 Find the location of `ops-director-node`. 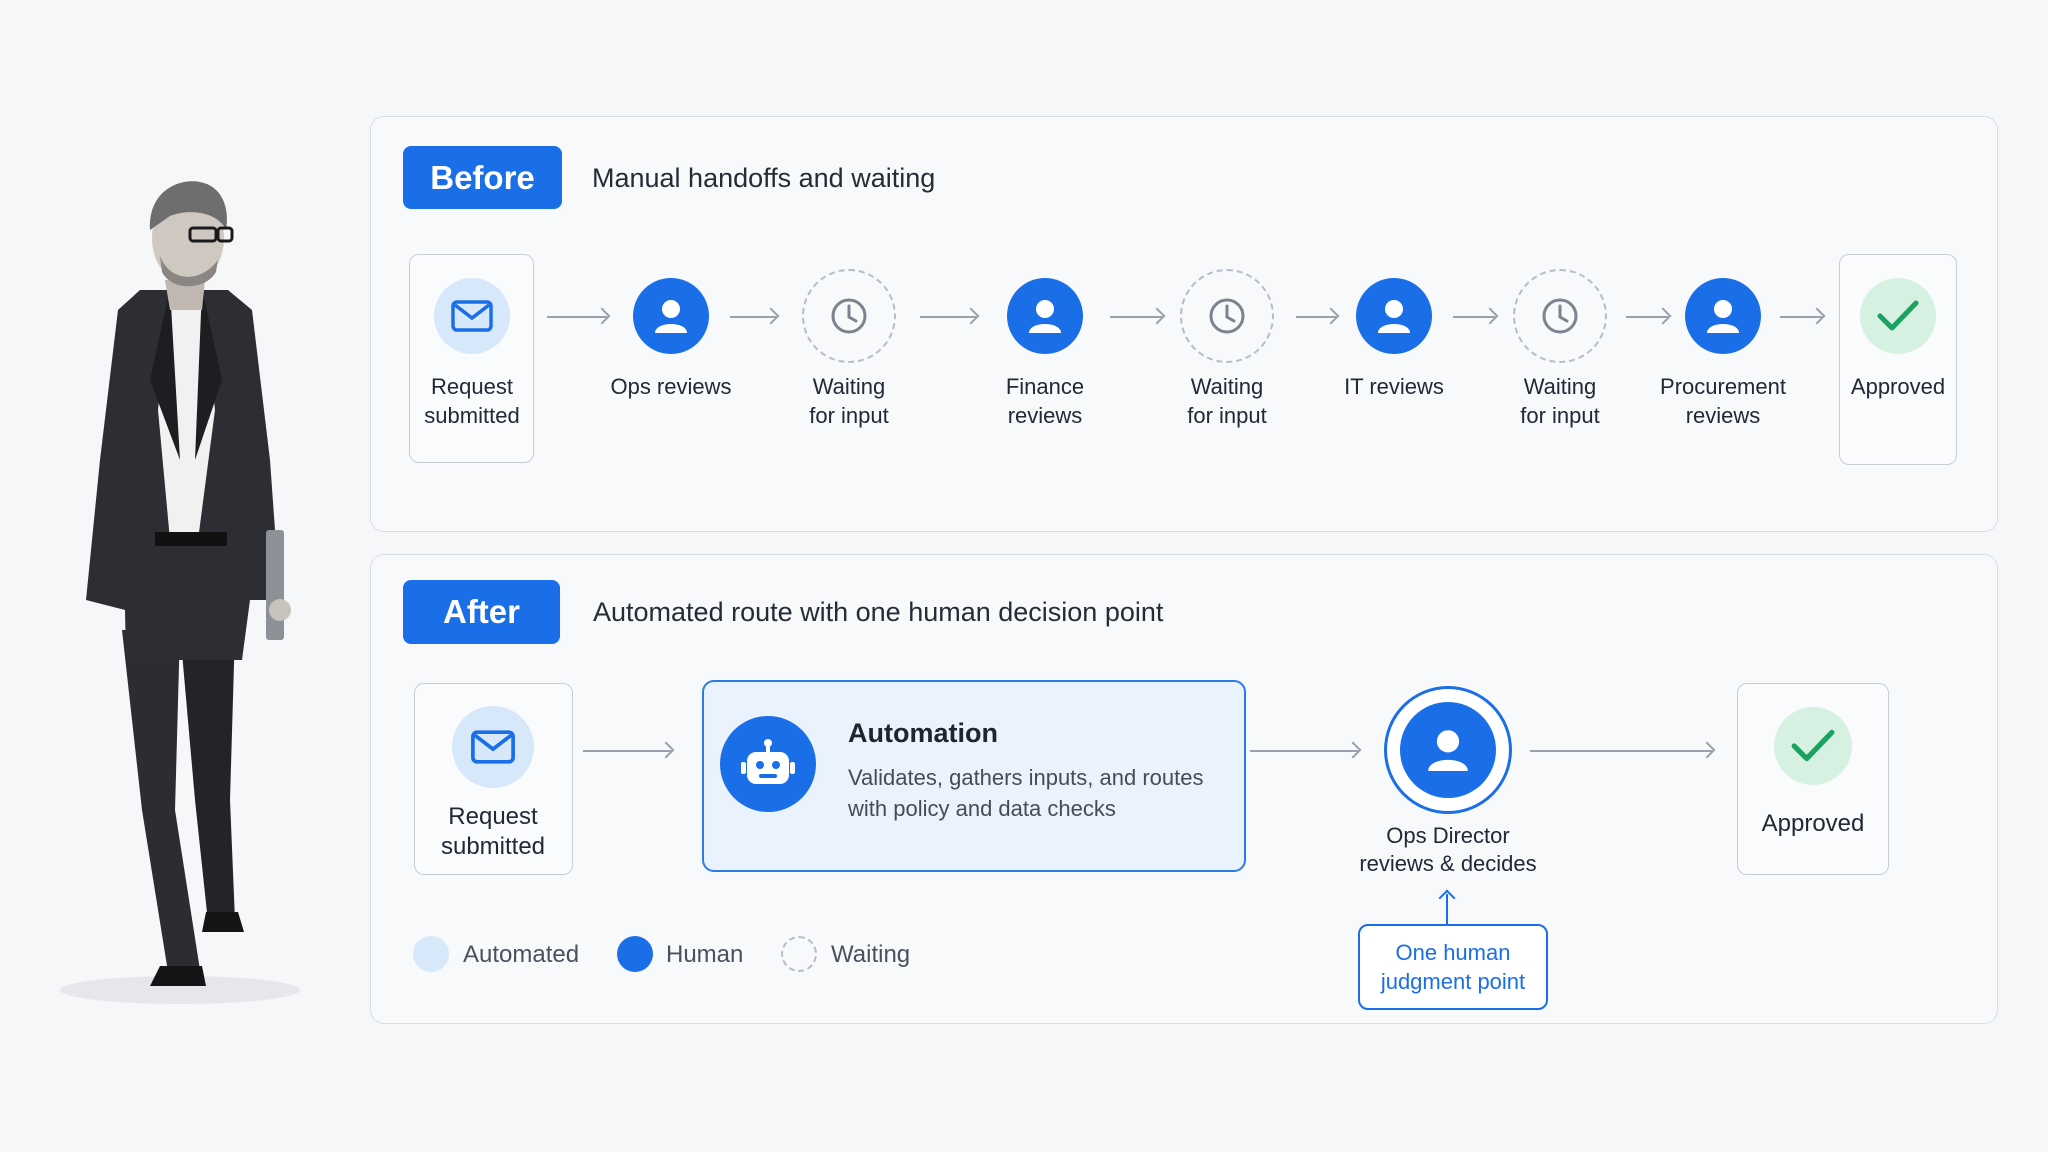

ops-director-node is located at coordinates (1448, 750).